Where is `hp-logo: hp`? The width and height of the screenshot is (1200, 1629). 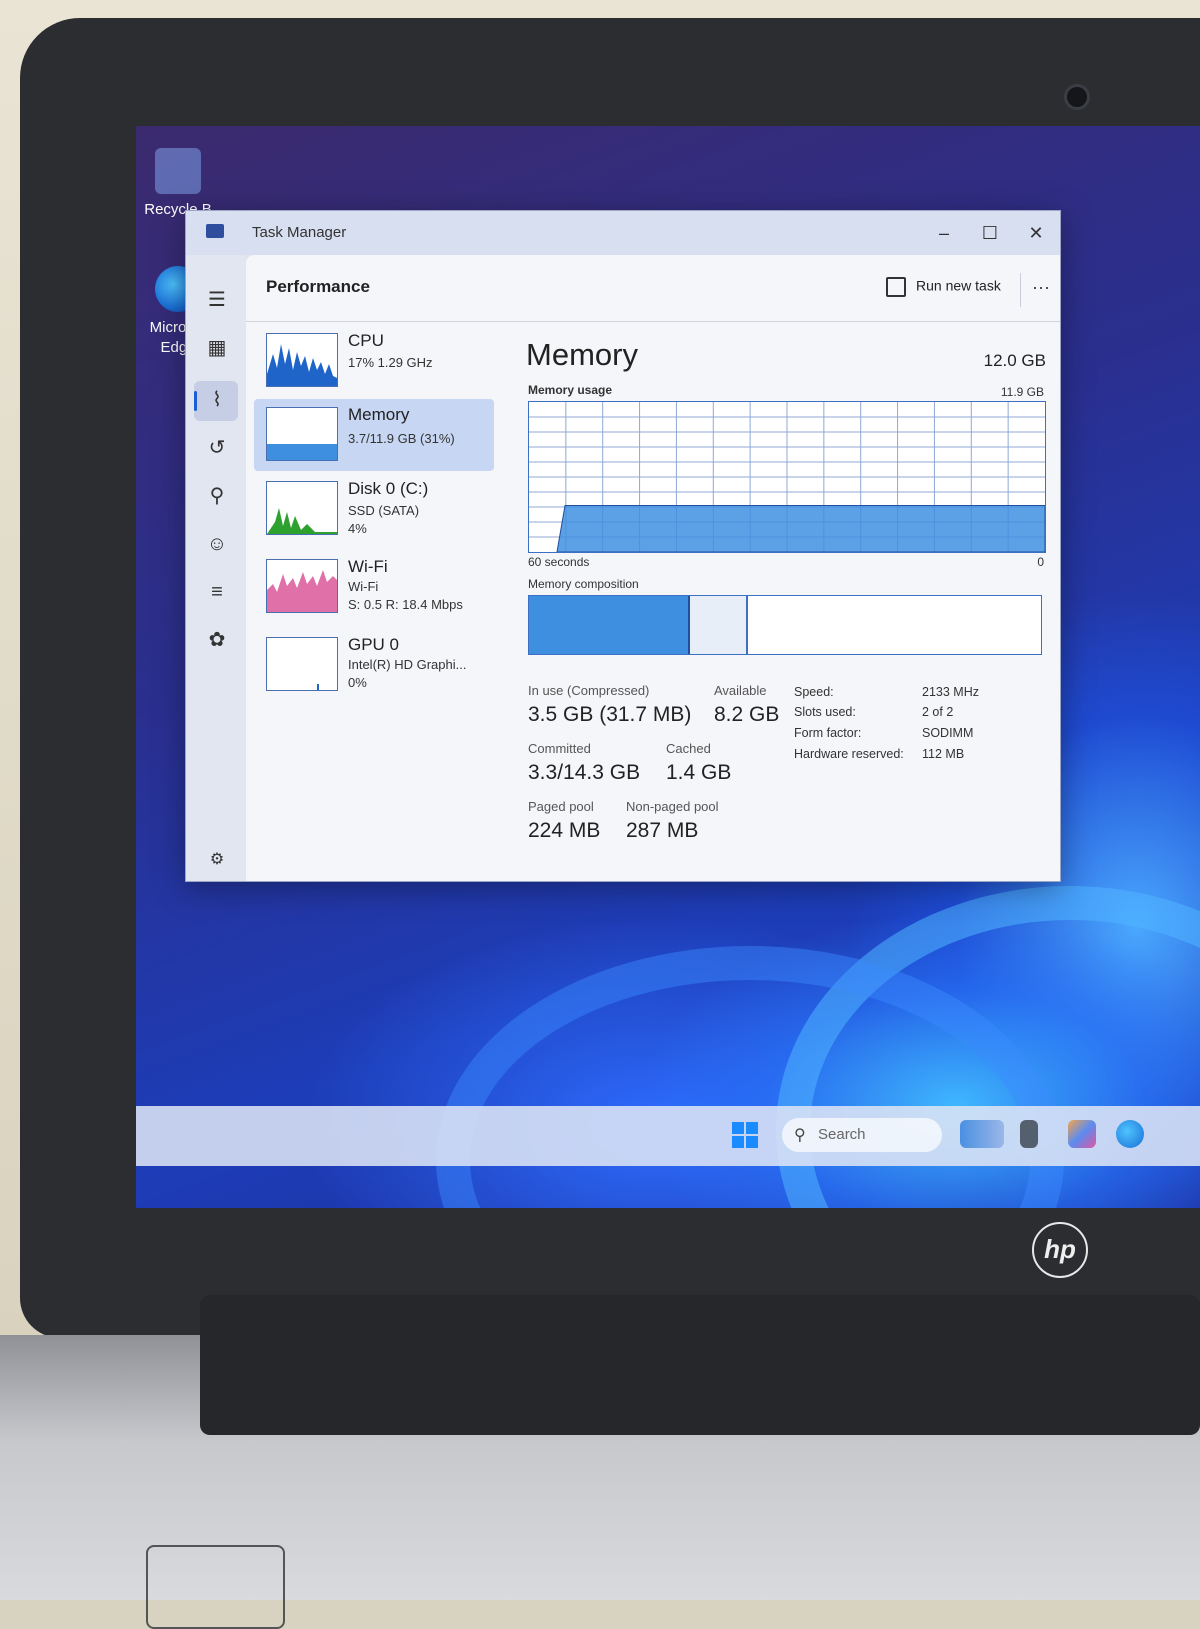 hp-logo: hp is located at coordinates (1060, 1250).